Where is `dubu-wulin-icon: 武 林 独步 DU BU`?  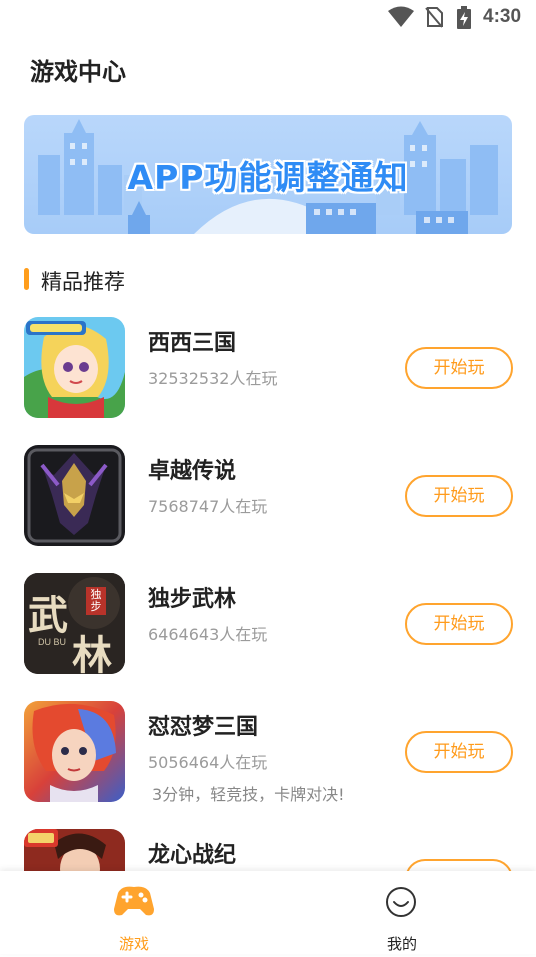
dubu-wulin-icon: 武 林 独步 DU BU is located at coordinates (74, 623).